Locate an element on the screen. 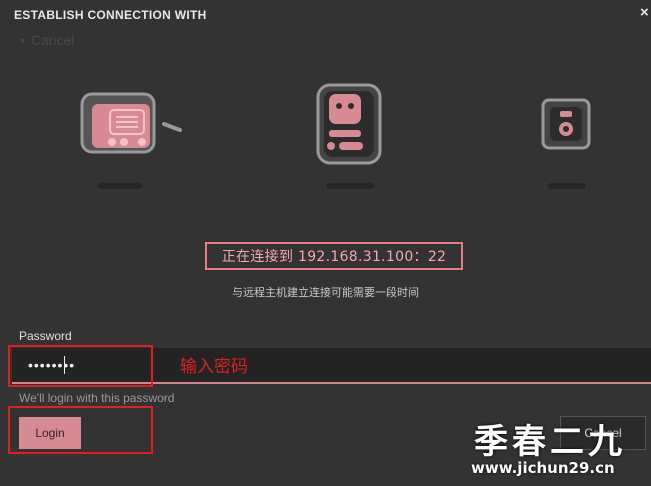  login-highlight-box is located at coordinates (80, 430).